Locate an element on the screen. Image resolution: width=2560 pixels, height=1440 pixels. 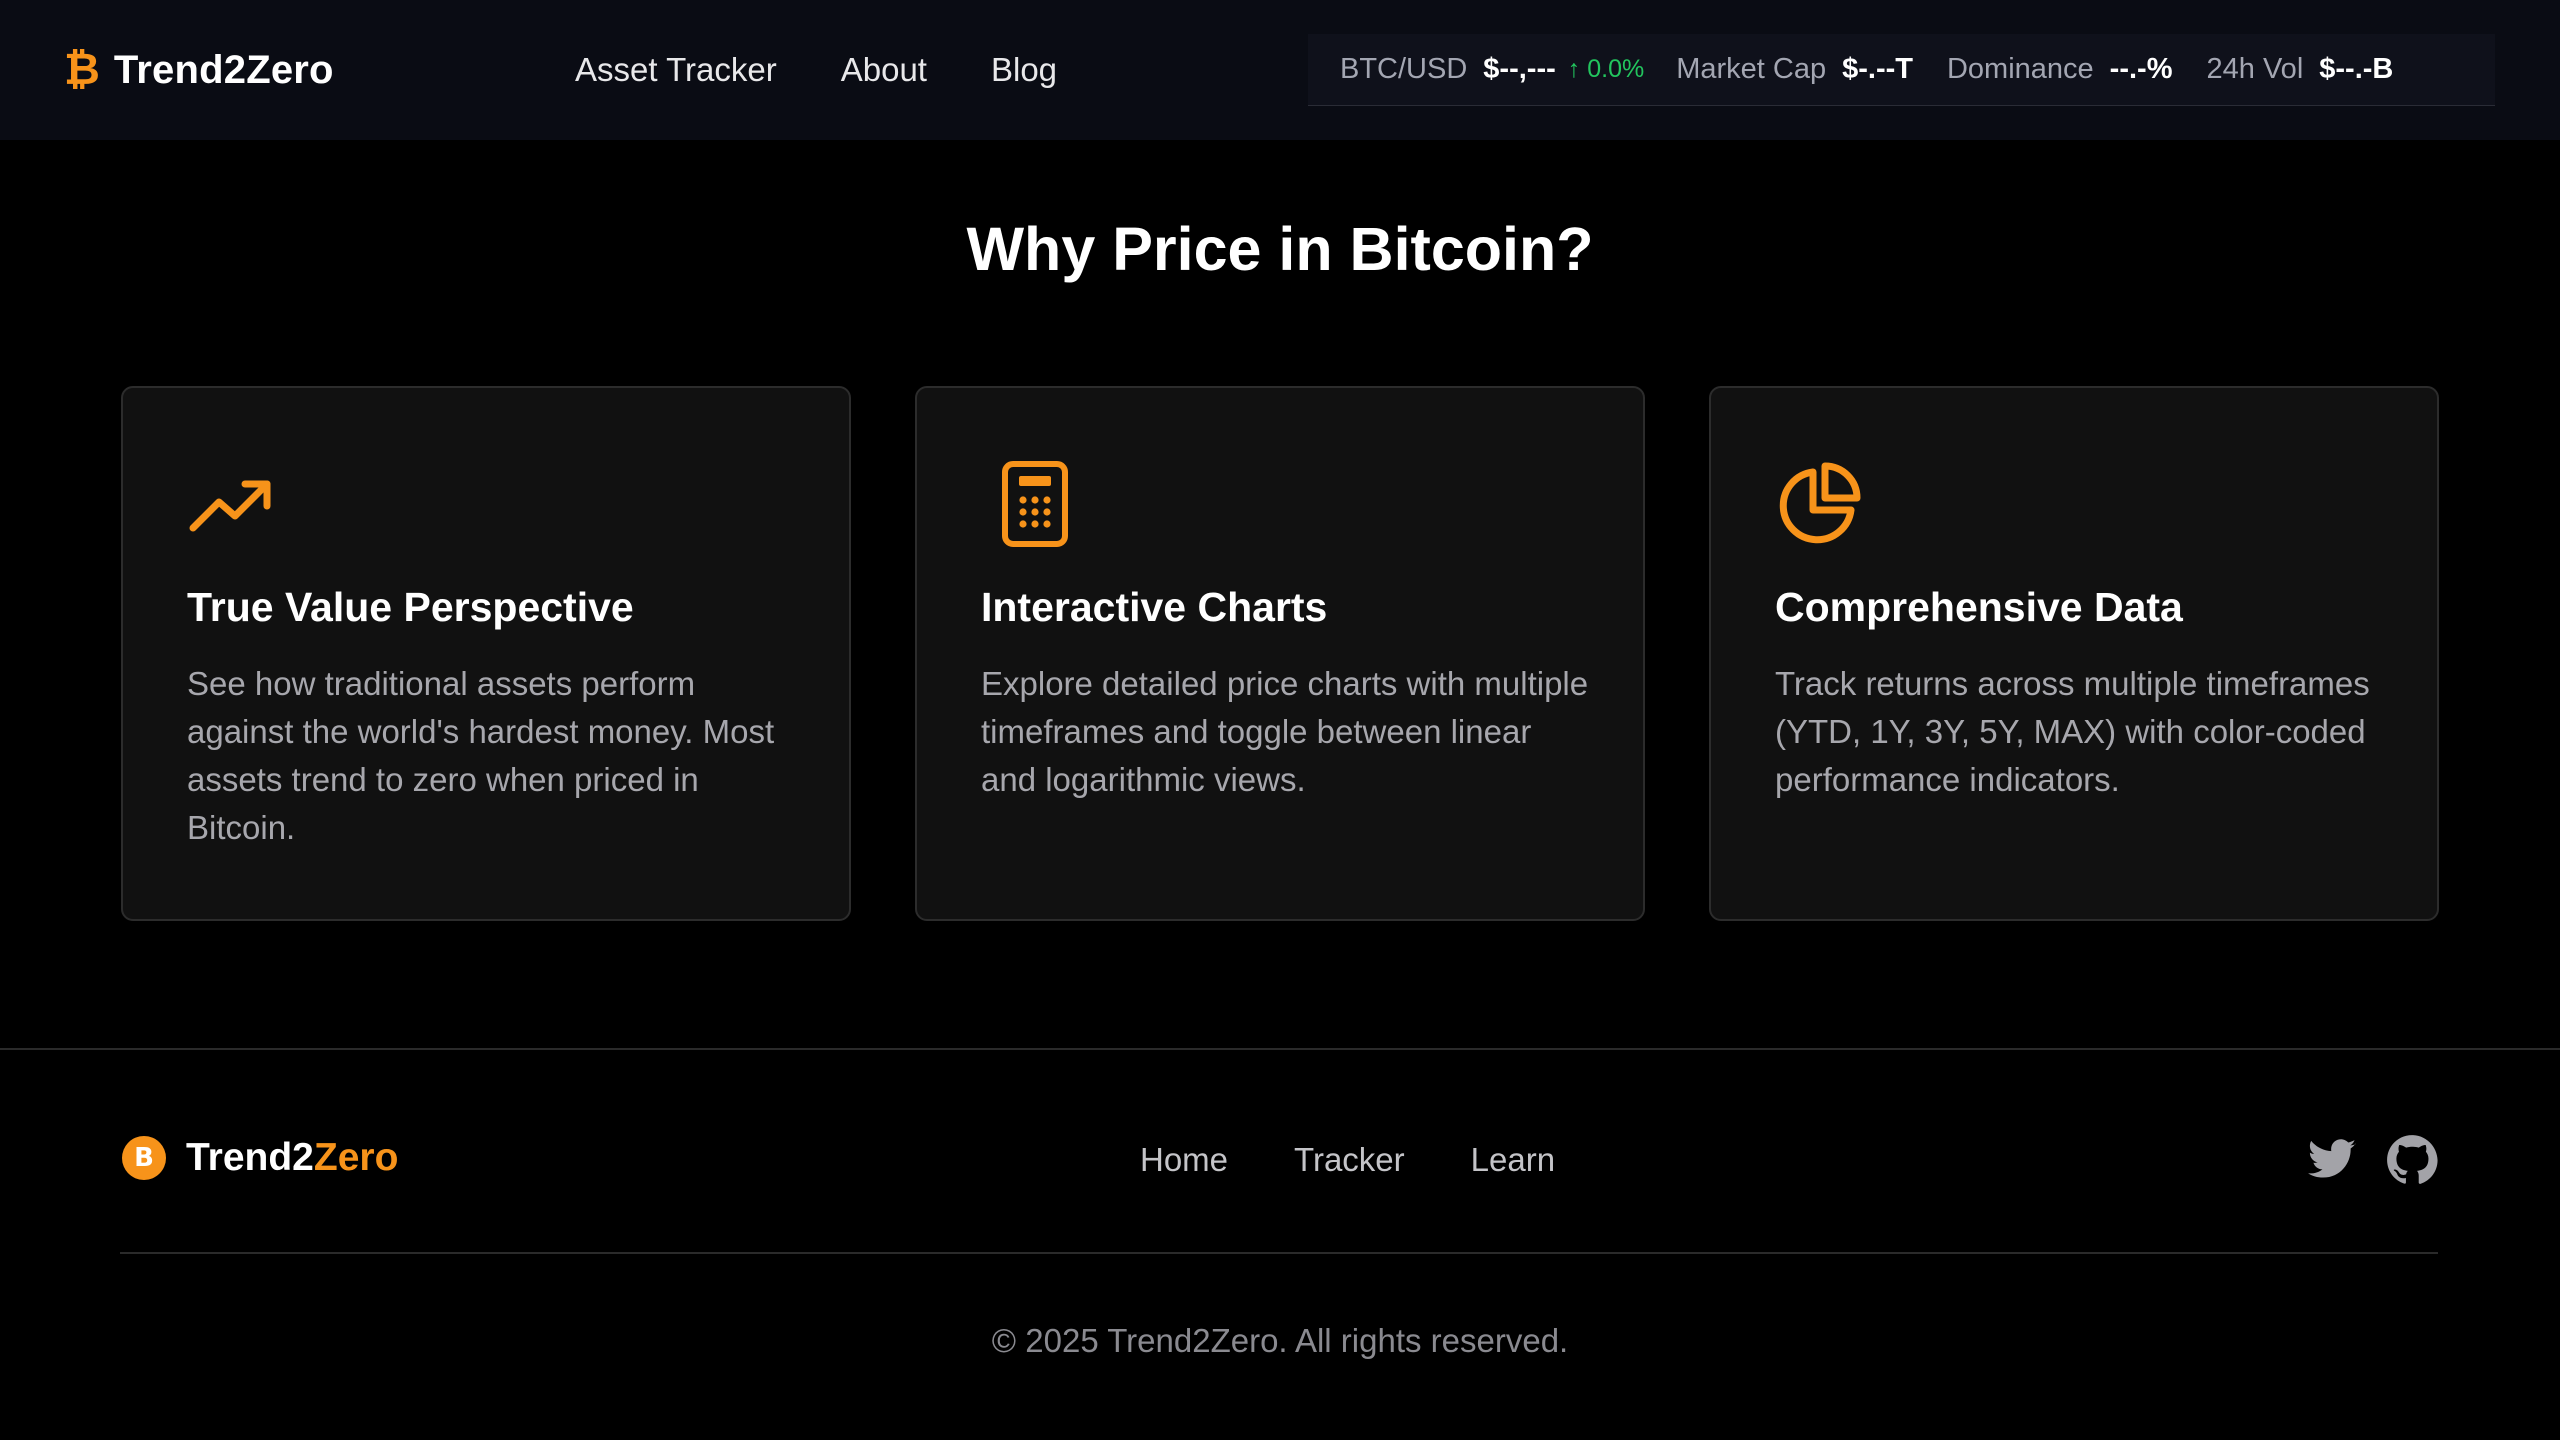
market-cap-label: Market Cap is located at coordinates (1751, 69).